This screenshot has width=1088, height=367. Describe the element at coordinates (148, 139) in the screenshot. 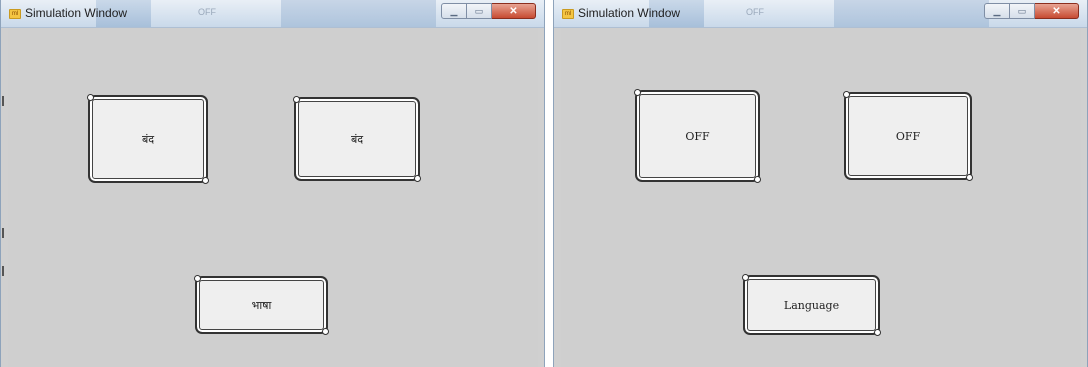

I see `off-button-left: बंद` at that location.